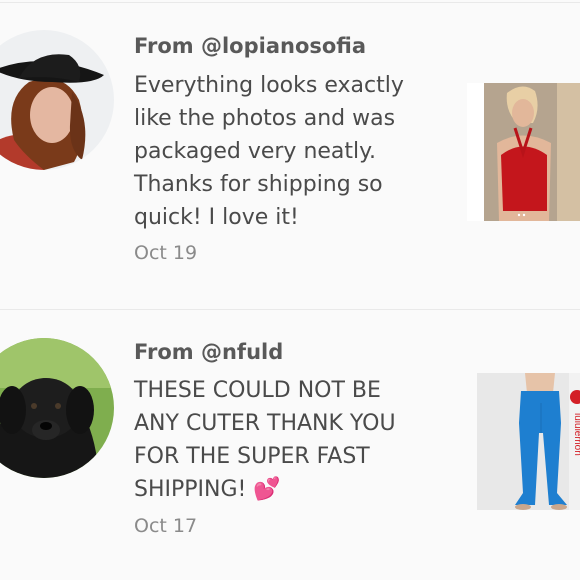 This screenshot has height=580, width=580. Describe the element at coordinates (257, 390) in the screenshot. I see `review-text-line: THESE COULD NOT BE` at that location.